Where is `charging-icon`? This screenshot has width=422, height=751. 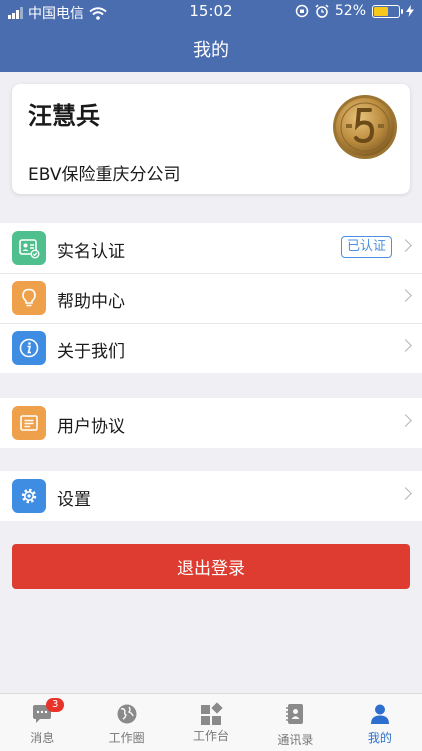 charging-icon is located at coordinates (410, 11).